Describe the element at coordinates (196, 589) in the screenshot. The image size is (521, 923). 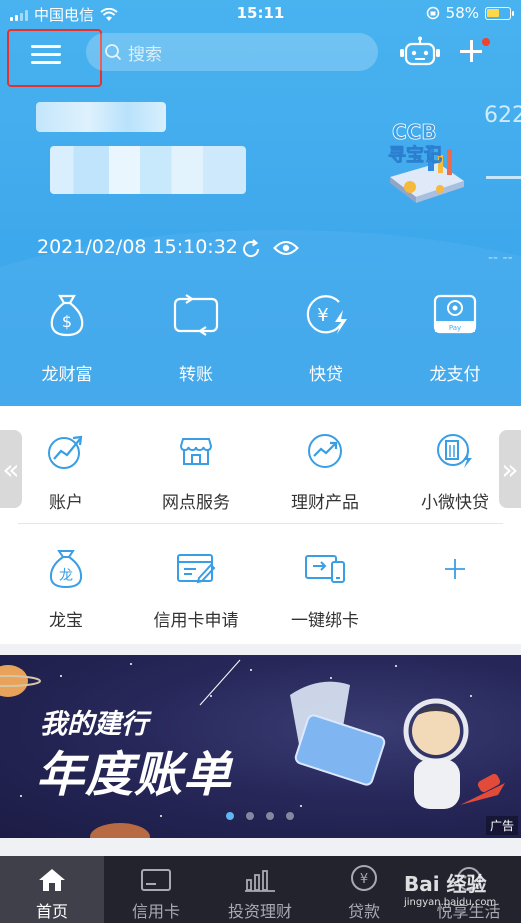
I see `service-card-apply: 信用卡申请` at that location.